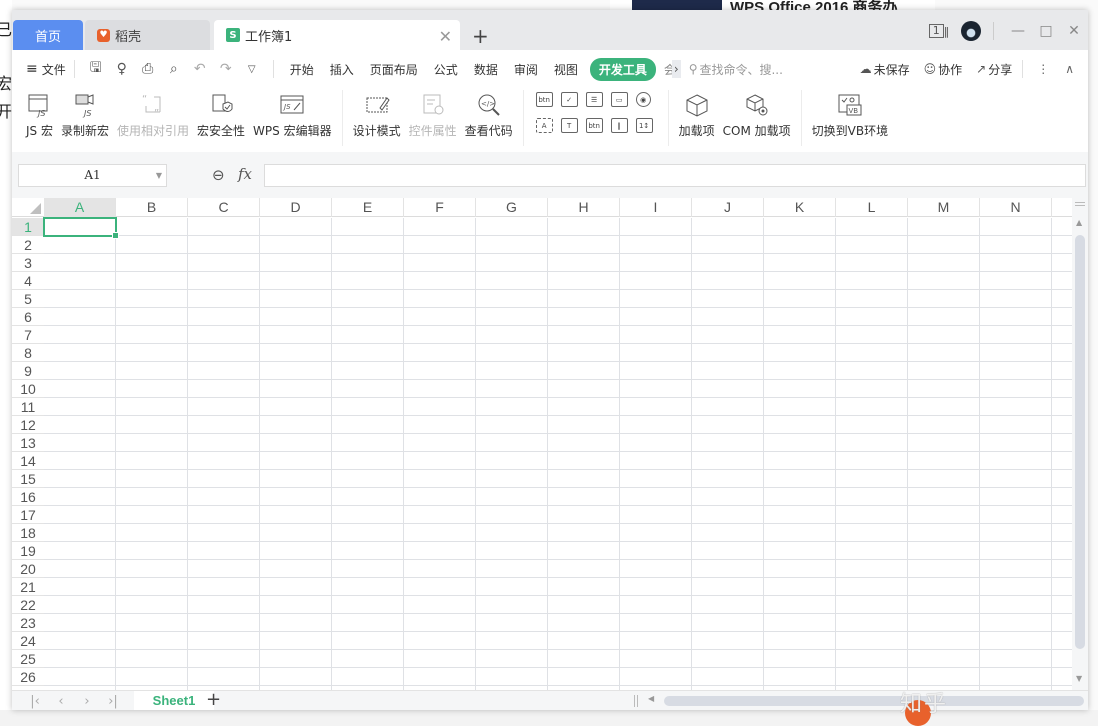 Image resolution: width=1098 pixels, height=726 pixels. I want to click on add-sheet-button: +, so click(213, 699).